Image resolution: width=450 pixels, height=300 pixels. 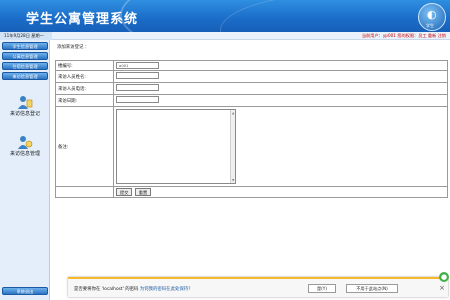 I want to click on notification-message-prefix: 是否要将你在 'localhost' 的密码, so click(x=106, y=289).